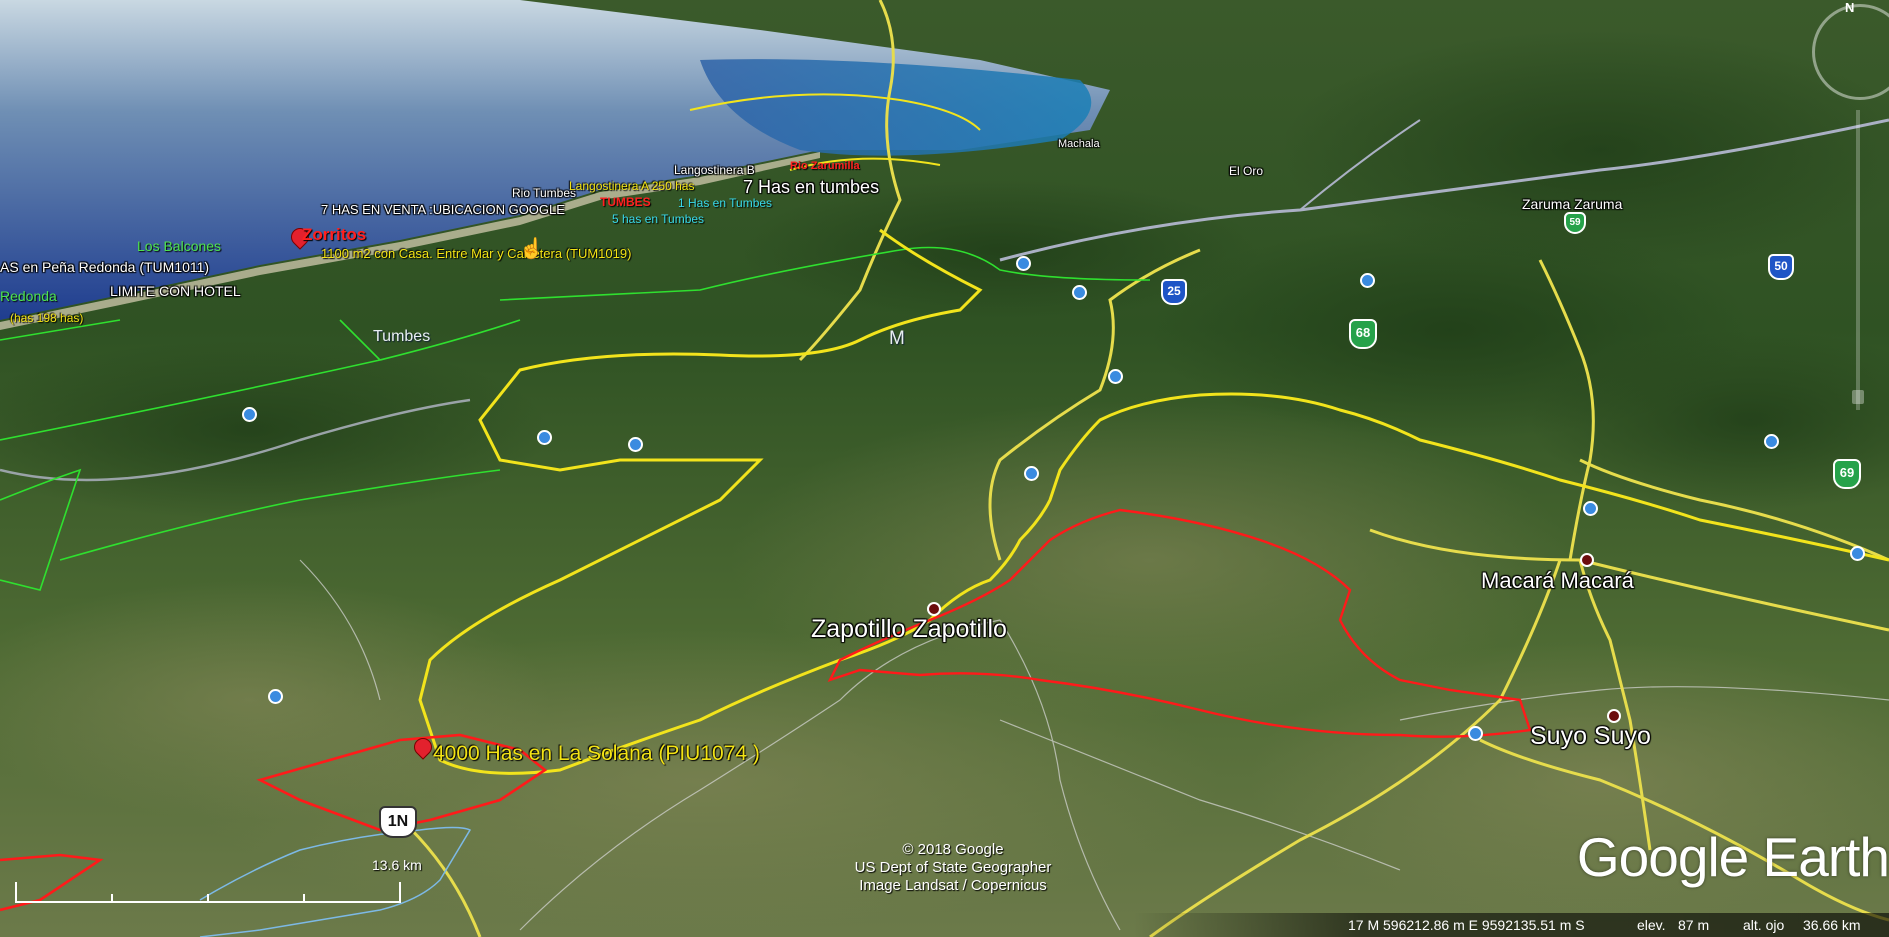  I want to click on placemark-label-solana: 4000 Has en La Solana (PIU1074 ), so click(596, 753).